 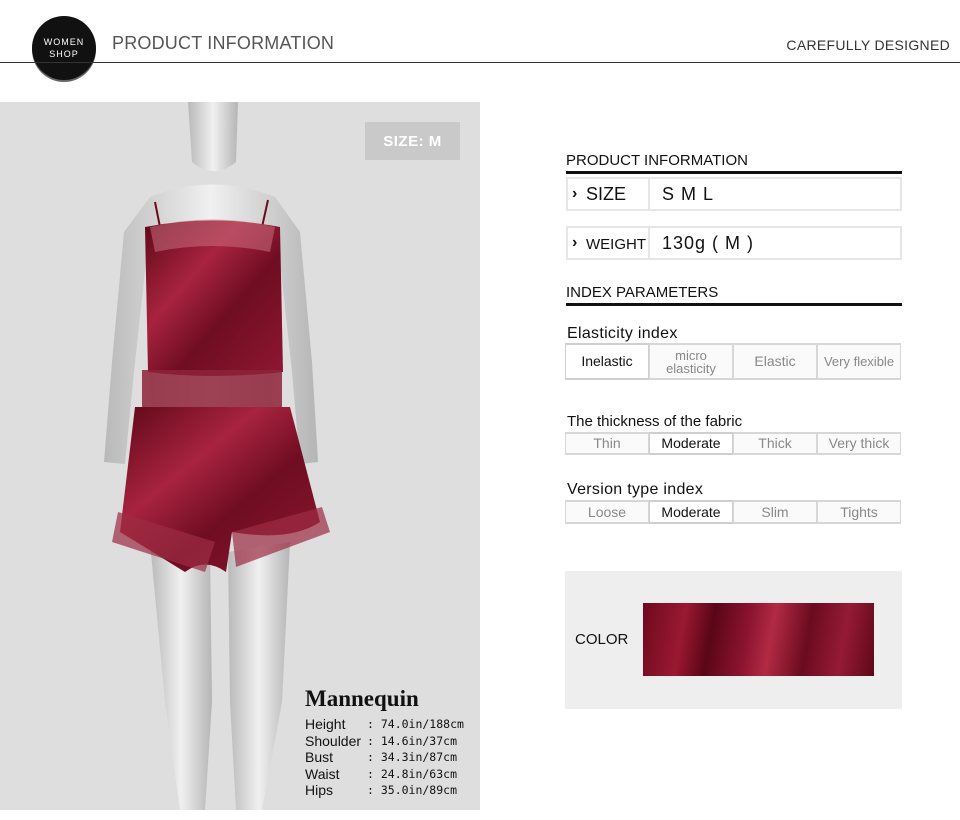 What do you see at coordinates (64, 54) in the screenshot?
I see `logo-line2: SHOP` at bounding box center [64, 54].